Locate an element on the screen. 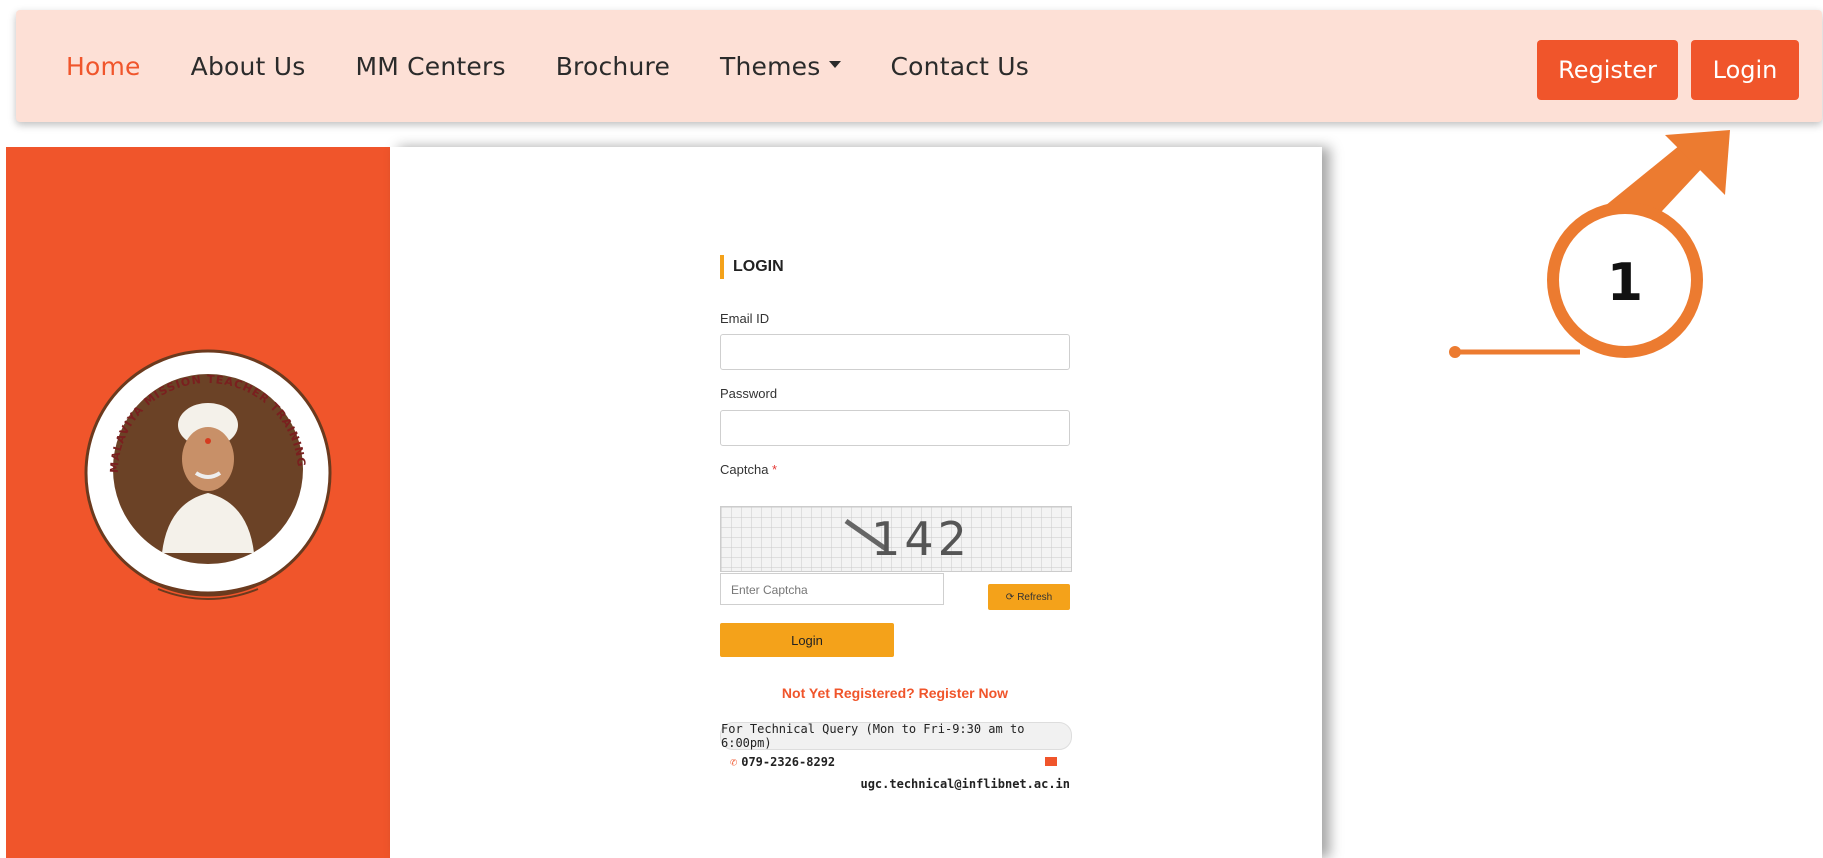  annotation-number: 1 is located at coordinates (1625, 283).